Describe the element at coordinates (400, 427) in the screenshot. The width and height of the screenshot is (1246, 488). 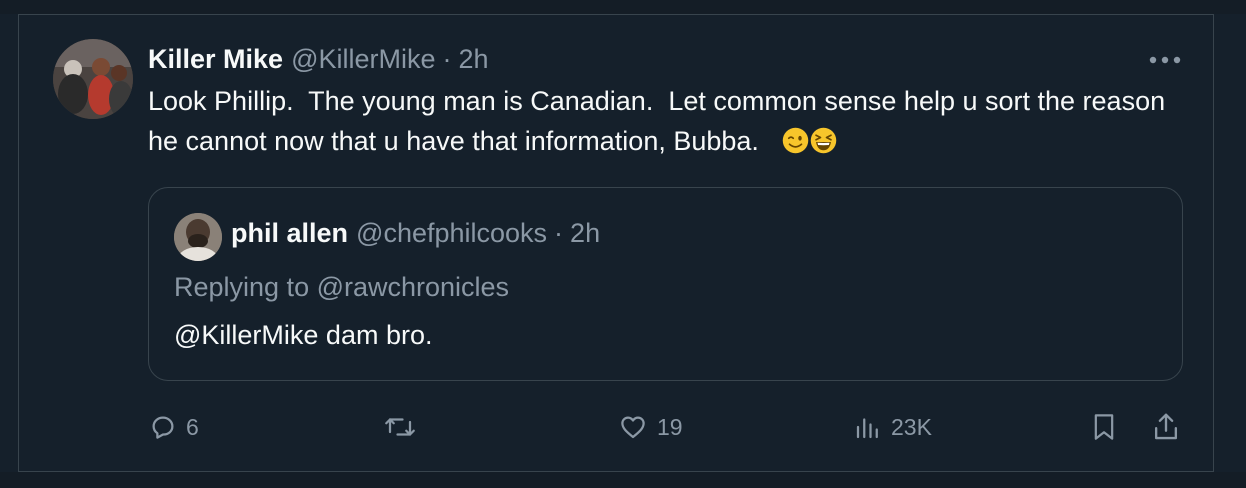
I see `retweet-icon` at that location.